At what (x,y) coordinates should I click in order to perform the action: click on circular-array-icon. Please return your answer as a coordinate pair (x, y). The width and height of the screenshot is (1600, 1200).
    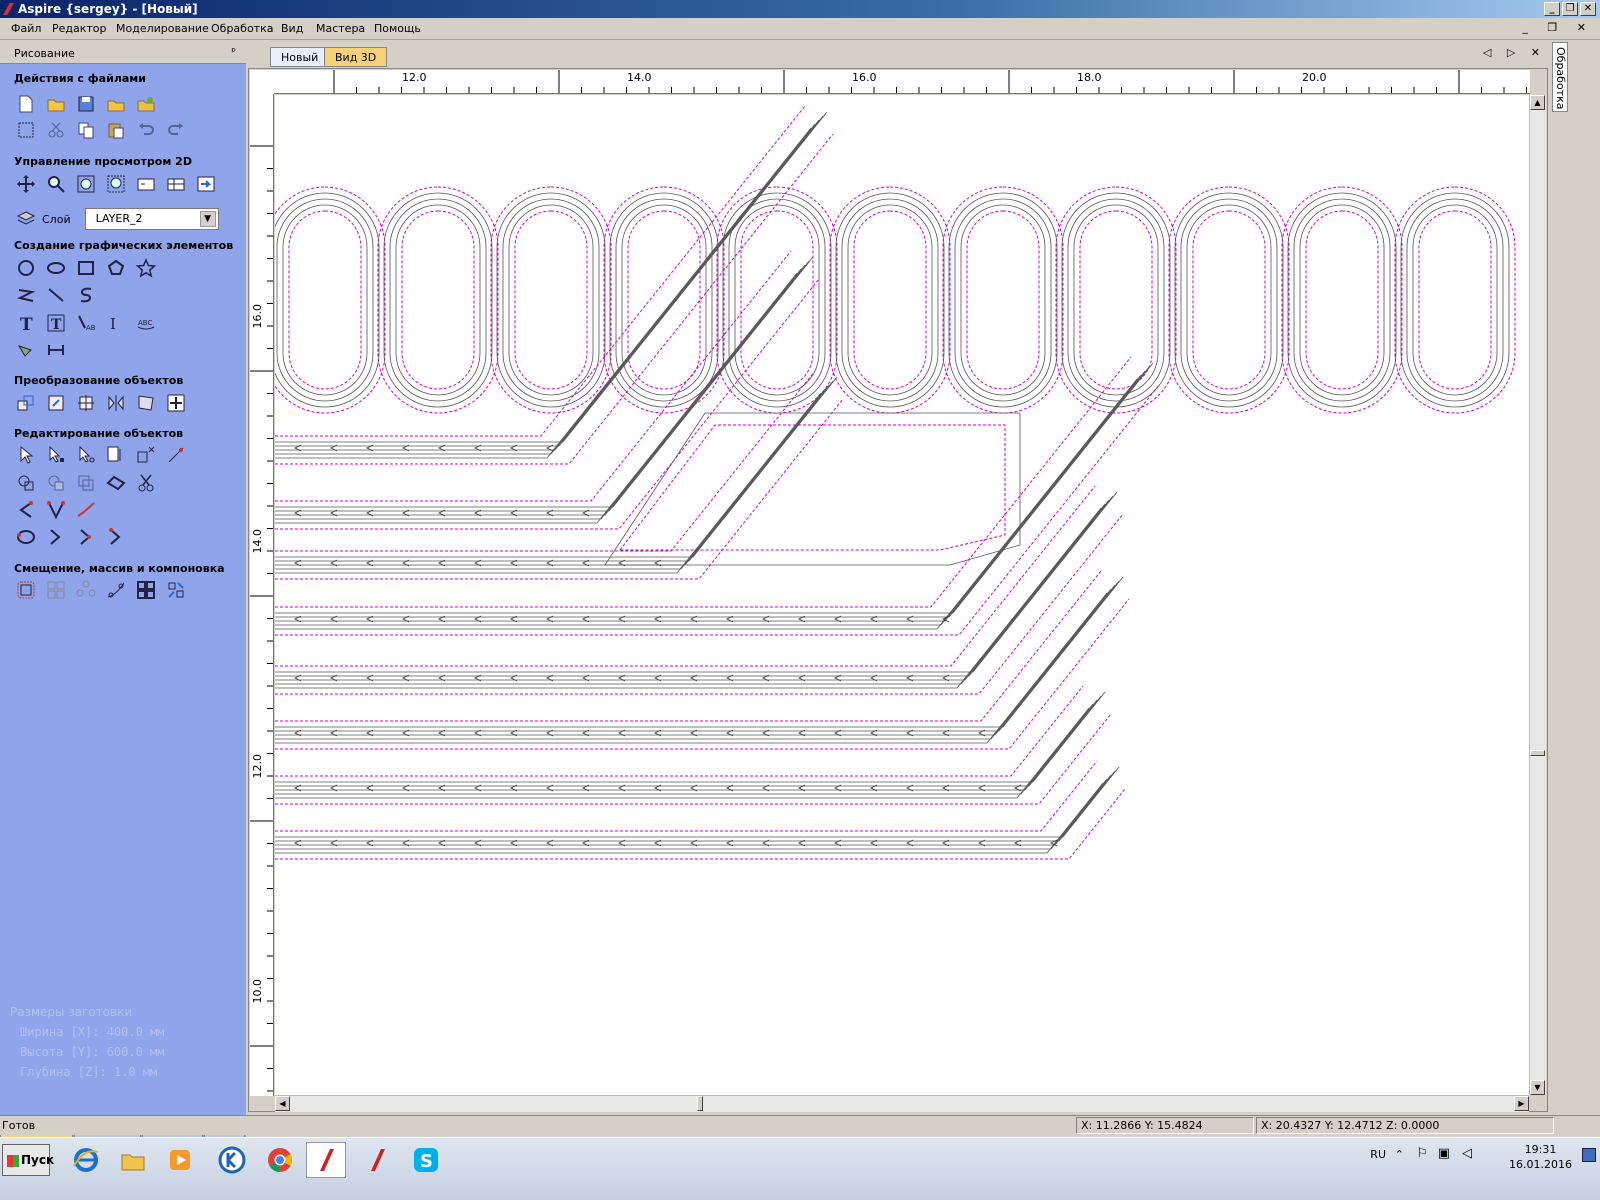
    Looking at the image, I should click on (86, 590).